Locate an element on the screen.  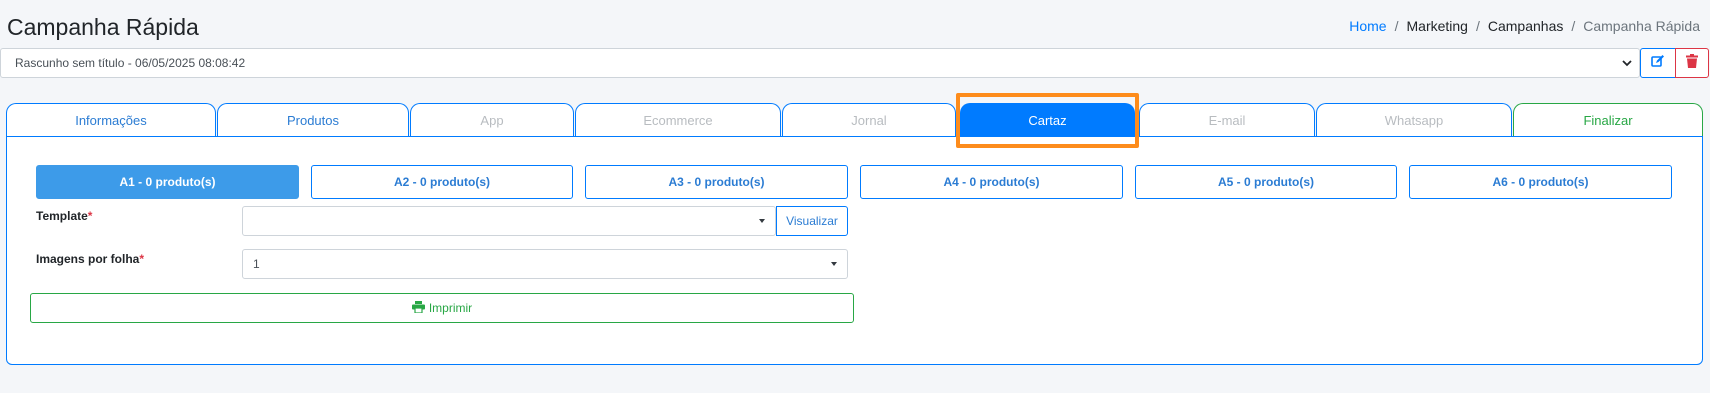
template-label-text: Template is located at coordinates (62, 216).